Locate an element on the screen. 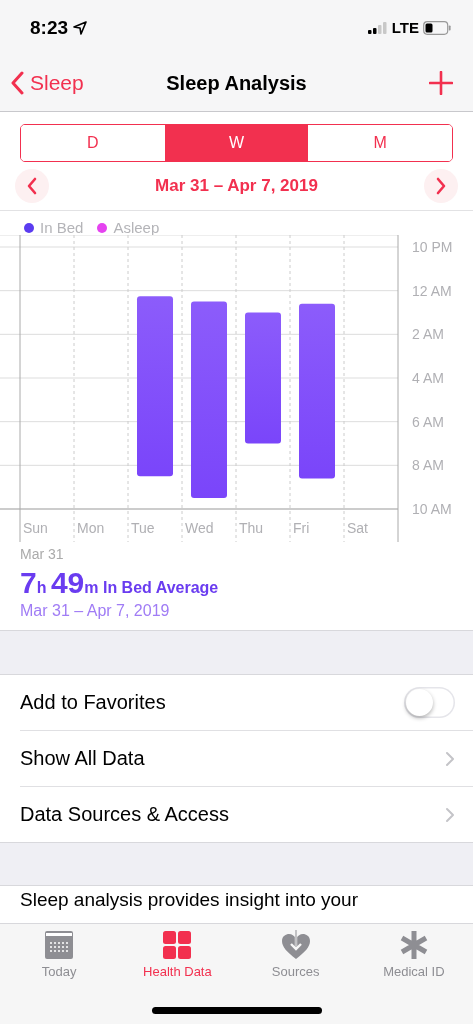 Image resolution: width=473 pixels, height=1024 pixels. previous-button is located at coordinates (32, 186).